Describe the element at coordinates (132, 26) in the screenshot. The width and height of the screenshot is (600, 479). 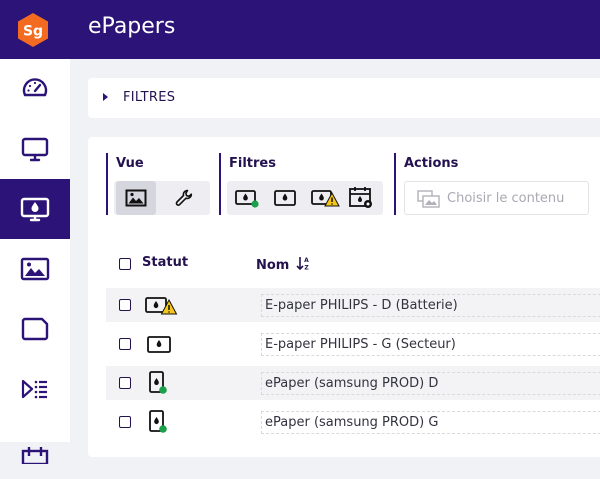
I see `app-title: ePapers` at that location.